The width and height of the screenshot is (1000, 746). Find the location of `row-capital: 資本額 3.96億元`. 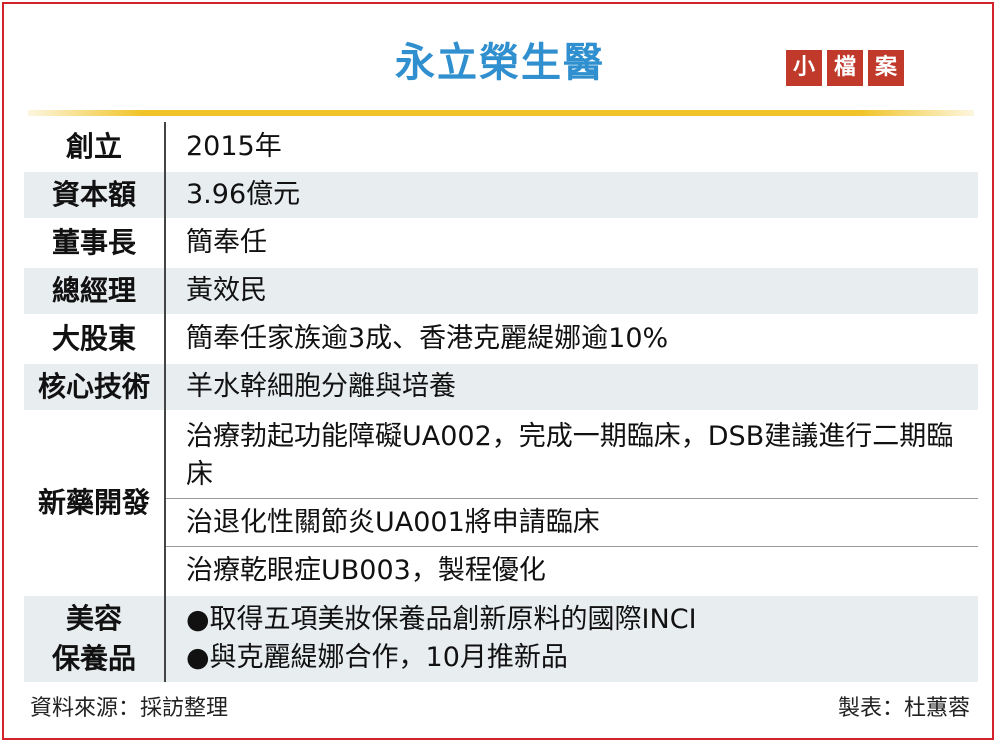

row-capital: 資本額 3.96億元 is located at coordinates (501, 195).